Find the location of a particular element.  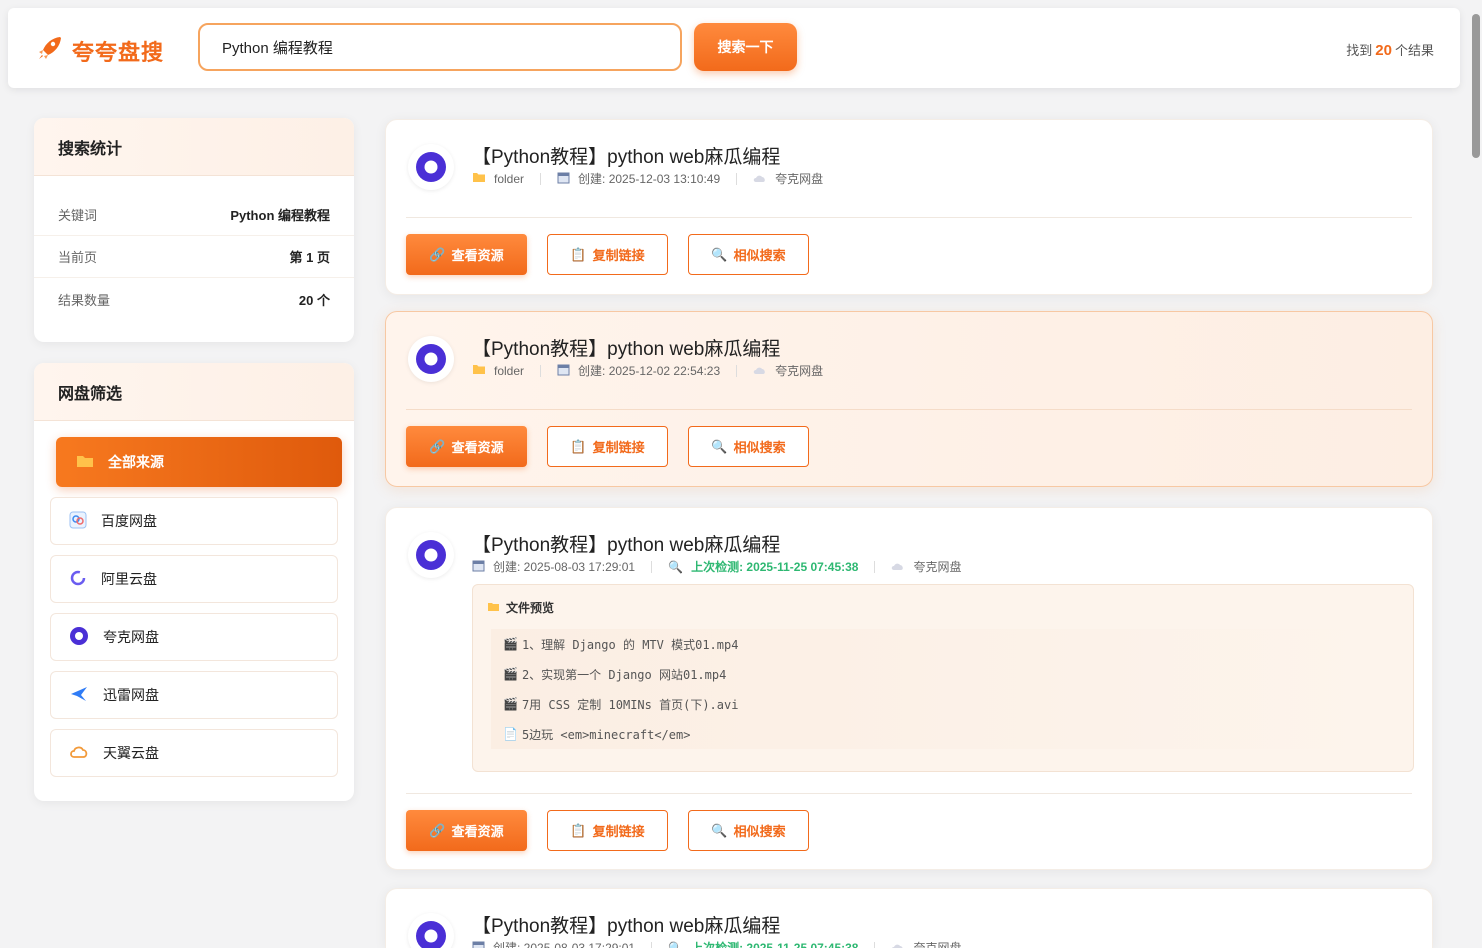

result-count: 找到 20 个结果 is located at coordinates (1390, 49).